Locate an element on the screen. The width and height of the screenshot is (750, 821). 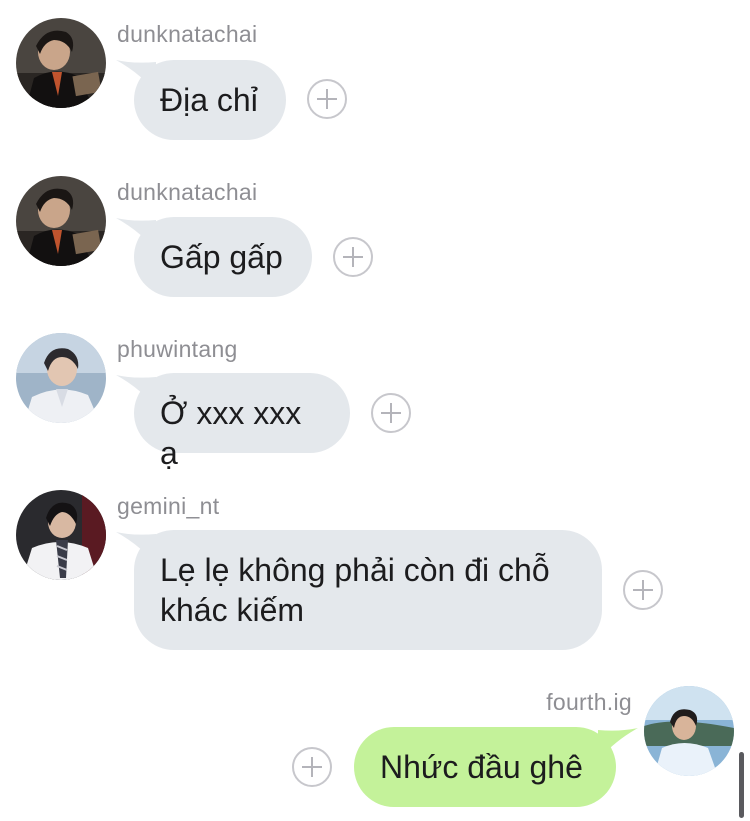
message-bubble: Lẹ lẹ không phải còn đi chỗ khác kiếm is located at coordinates (368, 590).